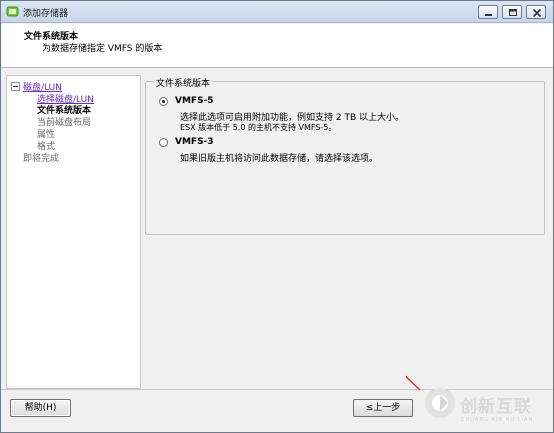  Describe the element at coordinates (488, 12) in the screenshot. I see `minimize-button` at that location.